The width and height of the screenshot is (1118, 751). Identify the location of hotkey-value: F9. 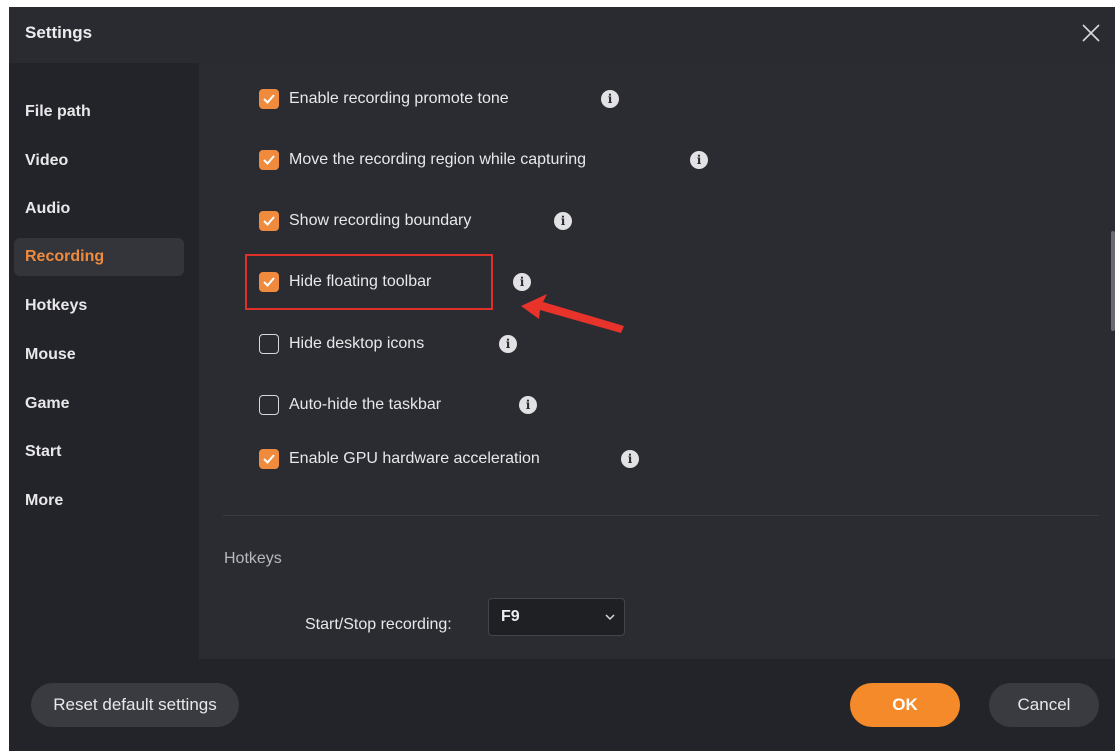
(510, 616).